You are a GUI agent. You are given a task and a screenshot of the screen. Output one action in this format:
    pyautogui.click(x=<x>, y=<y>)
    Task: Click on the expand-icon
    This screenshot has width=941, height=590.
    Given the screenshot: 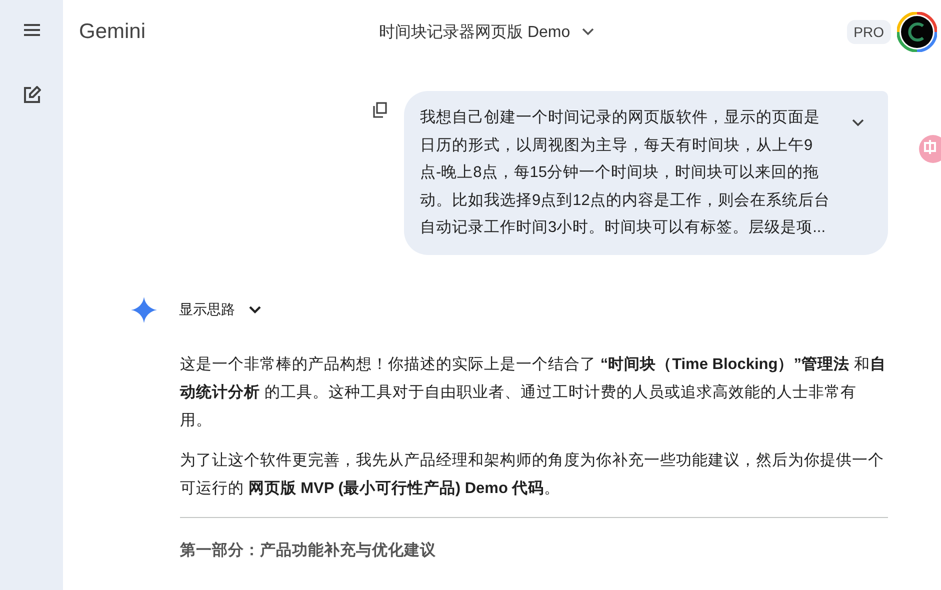 What is the action you would take?
    pyautogui.click(x=858, y=123)
    